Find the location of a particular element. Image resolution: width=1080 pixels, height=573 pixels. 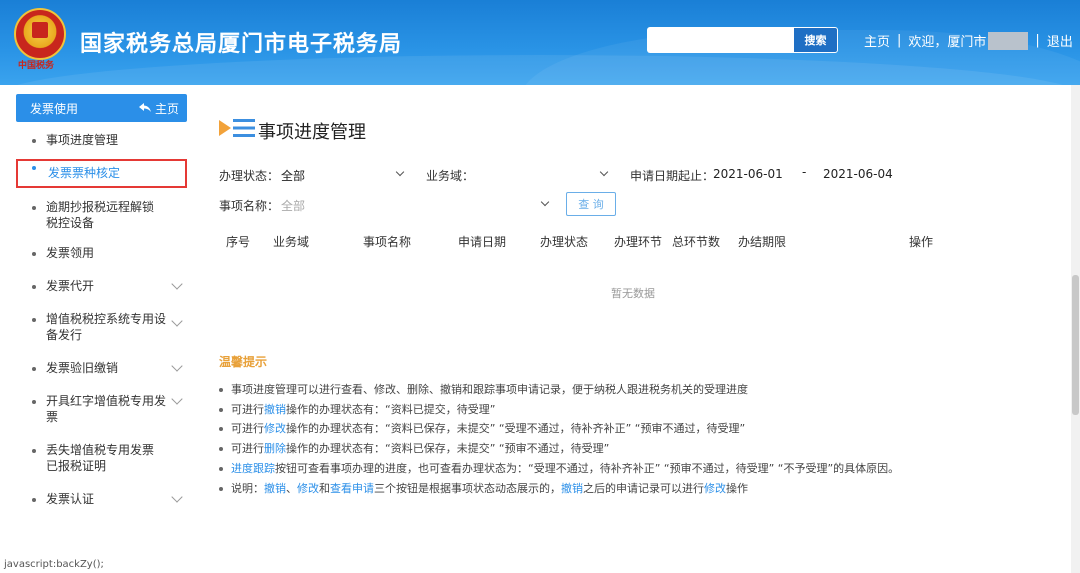

tip-line: 可进行删除操作的办理状态有：“资料已保存，未提交” “预审不通过，待受理” is located at coordinates (414, 448).